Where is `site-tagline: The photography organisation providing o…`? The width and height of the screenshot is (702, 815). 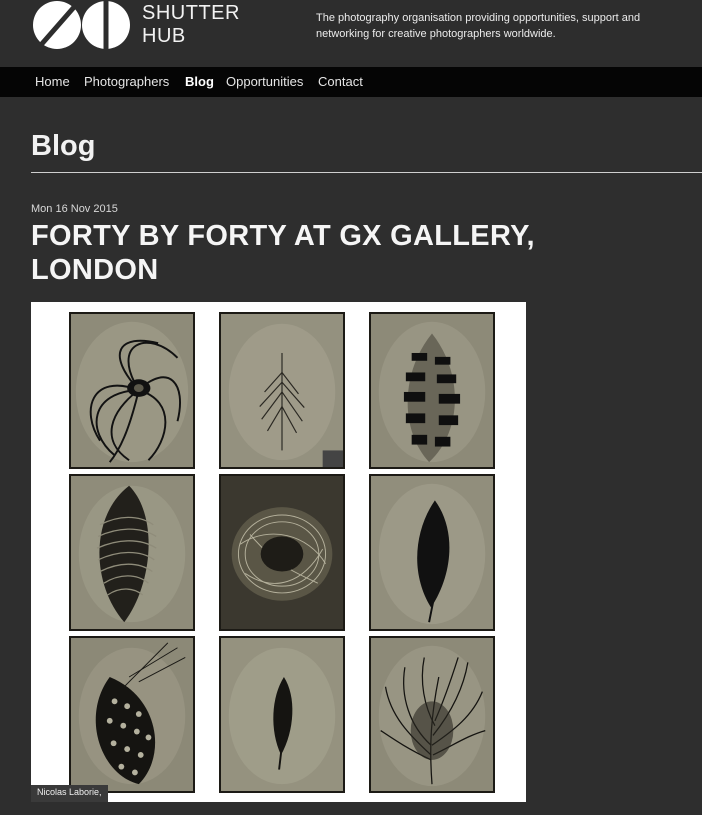
site-tagline: The photography organisation providing o… is located at coordinates (478, 26).